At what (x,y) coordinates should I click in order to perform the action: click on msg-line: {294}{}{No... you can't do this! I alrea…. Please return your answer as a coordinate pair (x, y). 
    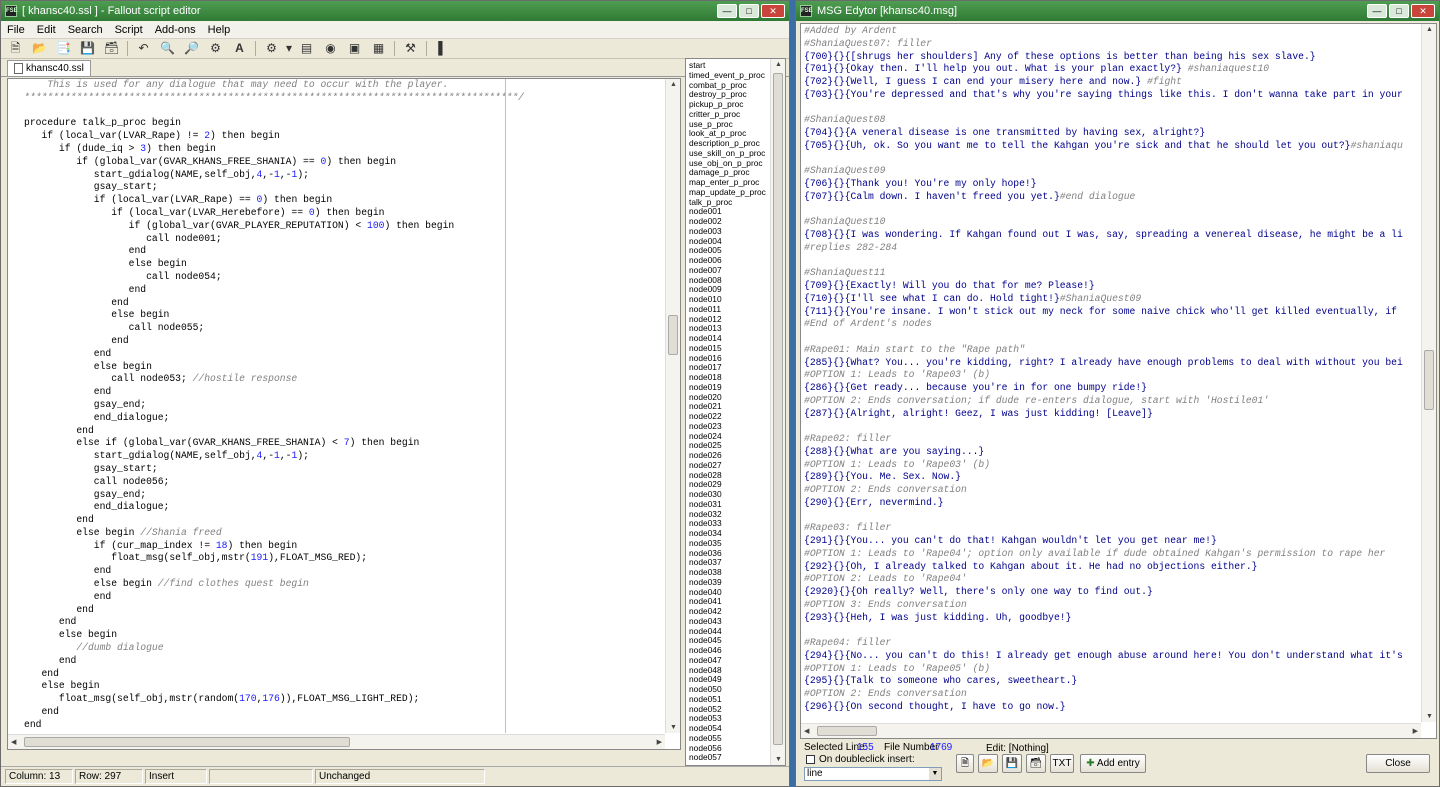
    Looking at the image, I should click on (1112, 656).